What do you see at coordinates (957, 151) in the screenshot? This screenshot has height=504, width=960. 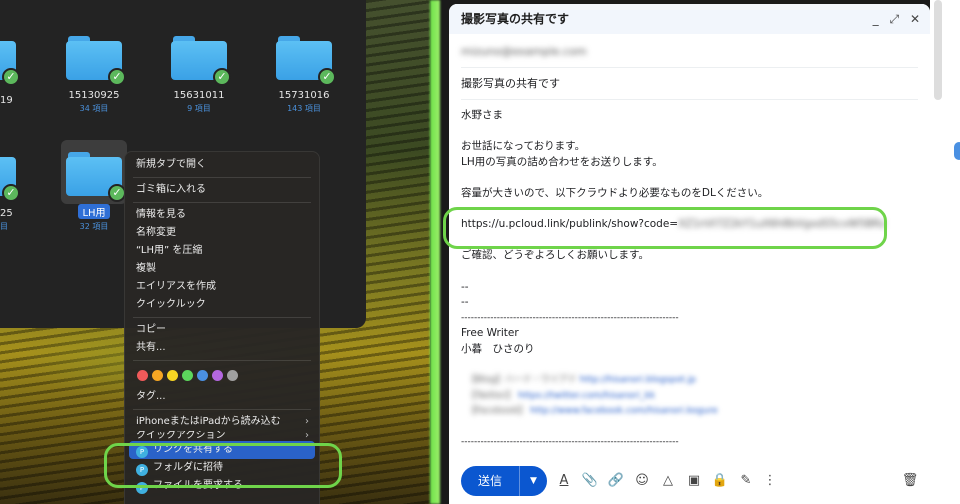 I see `side-panel-indicator` at bounding box center [957, 151].